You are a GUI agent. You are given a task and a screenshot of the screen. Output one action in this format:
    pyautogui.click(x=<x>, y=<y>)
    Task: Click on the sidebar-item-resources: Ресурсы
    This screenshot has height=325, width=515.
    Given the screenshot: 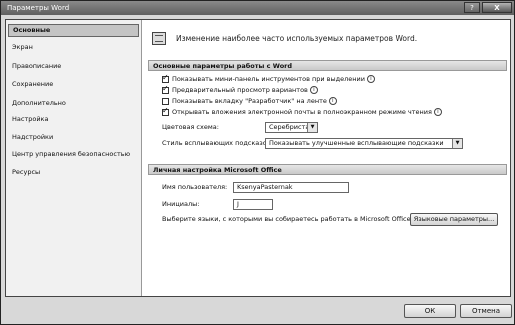 What is the action you would take?
    pyautogui.click(x=73, y=172)
    